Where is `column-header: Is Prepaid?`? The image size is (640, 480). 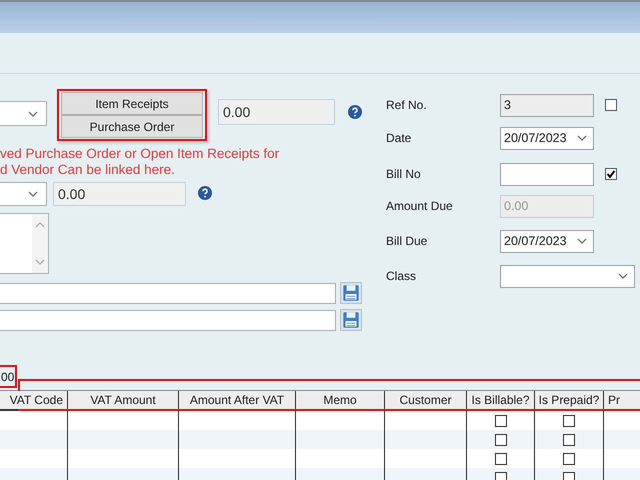
column-header: Is Prepaid? is located at coordinates (569, 400).